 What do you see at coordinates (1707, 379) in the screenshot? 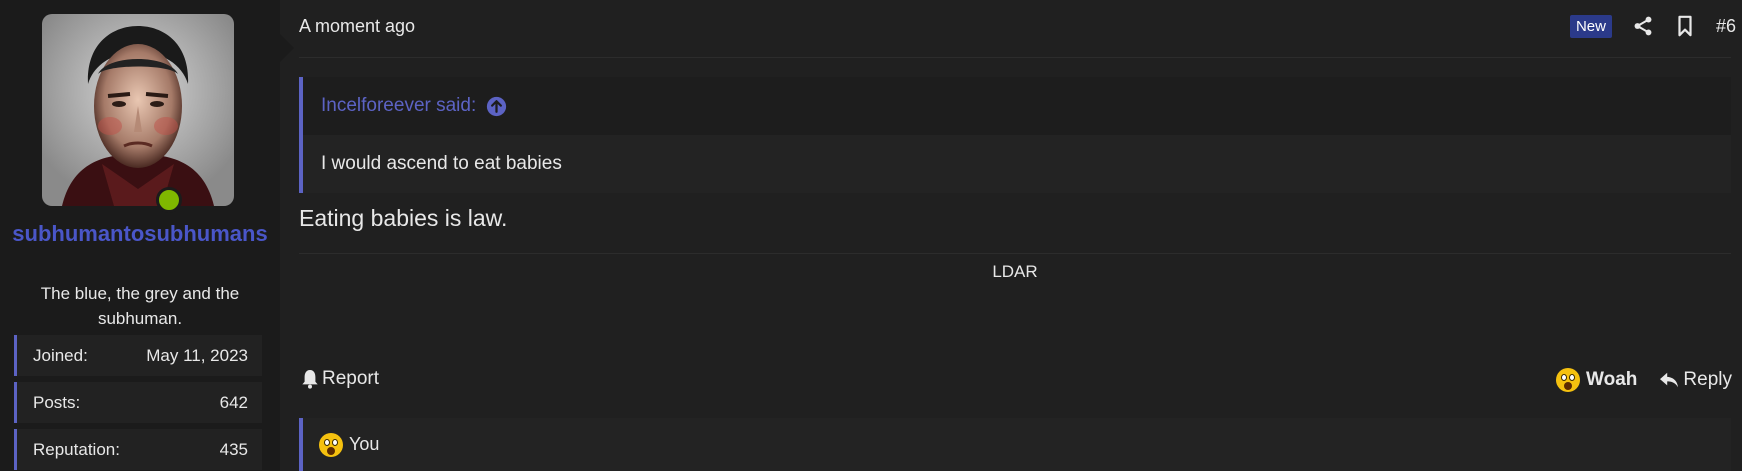
I see `reply-label: Reply` at bounding box center [1707, 379].